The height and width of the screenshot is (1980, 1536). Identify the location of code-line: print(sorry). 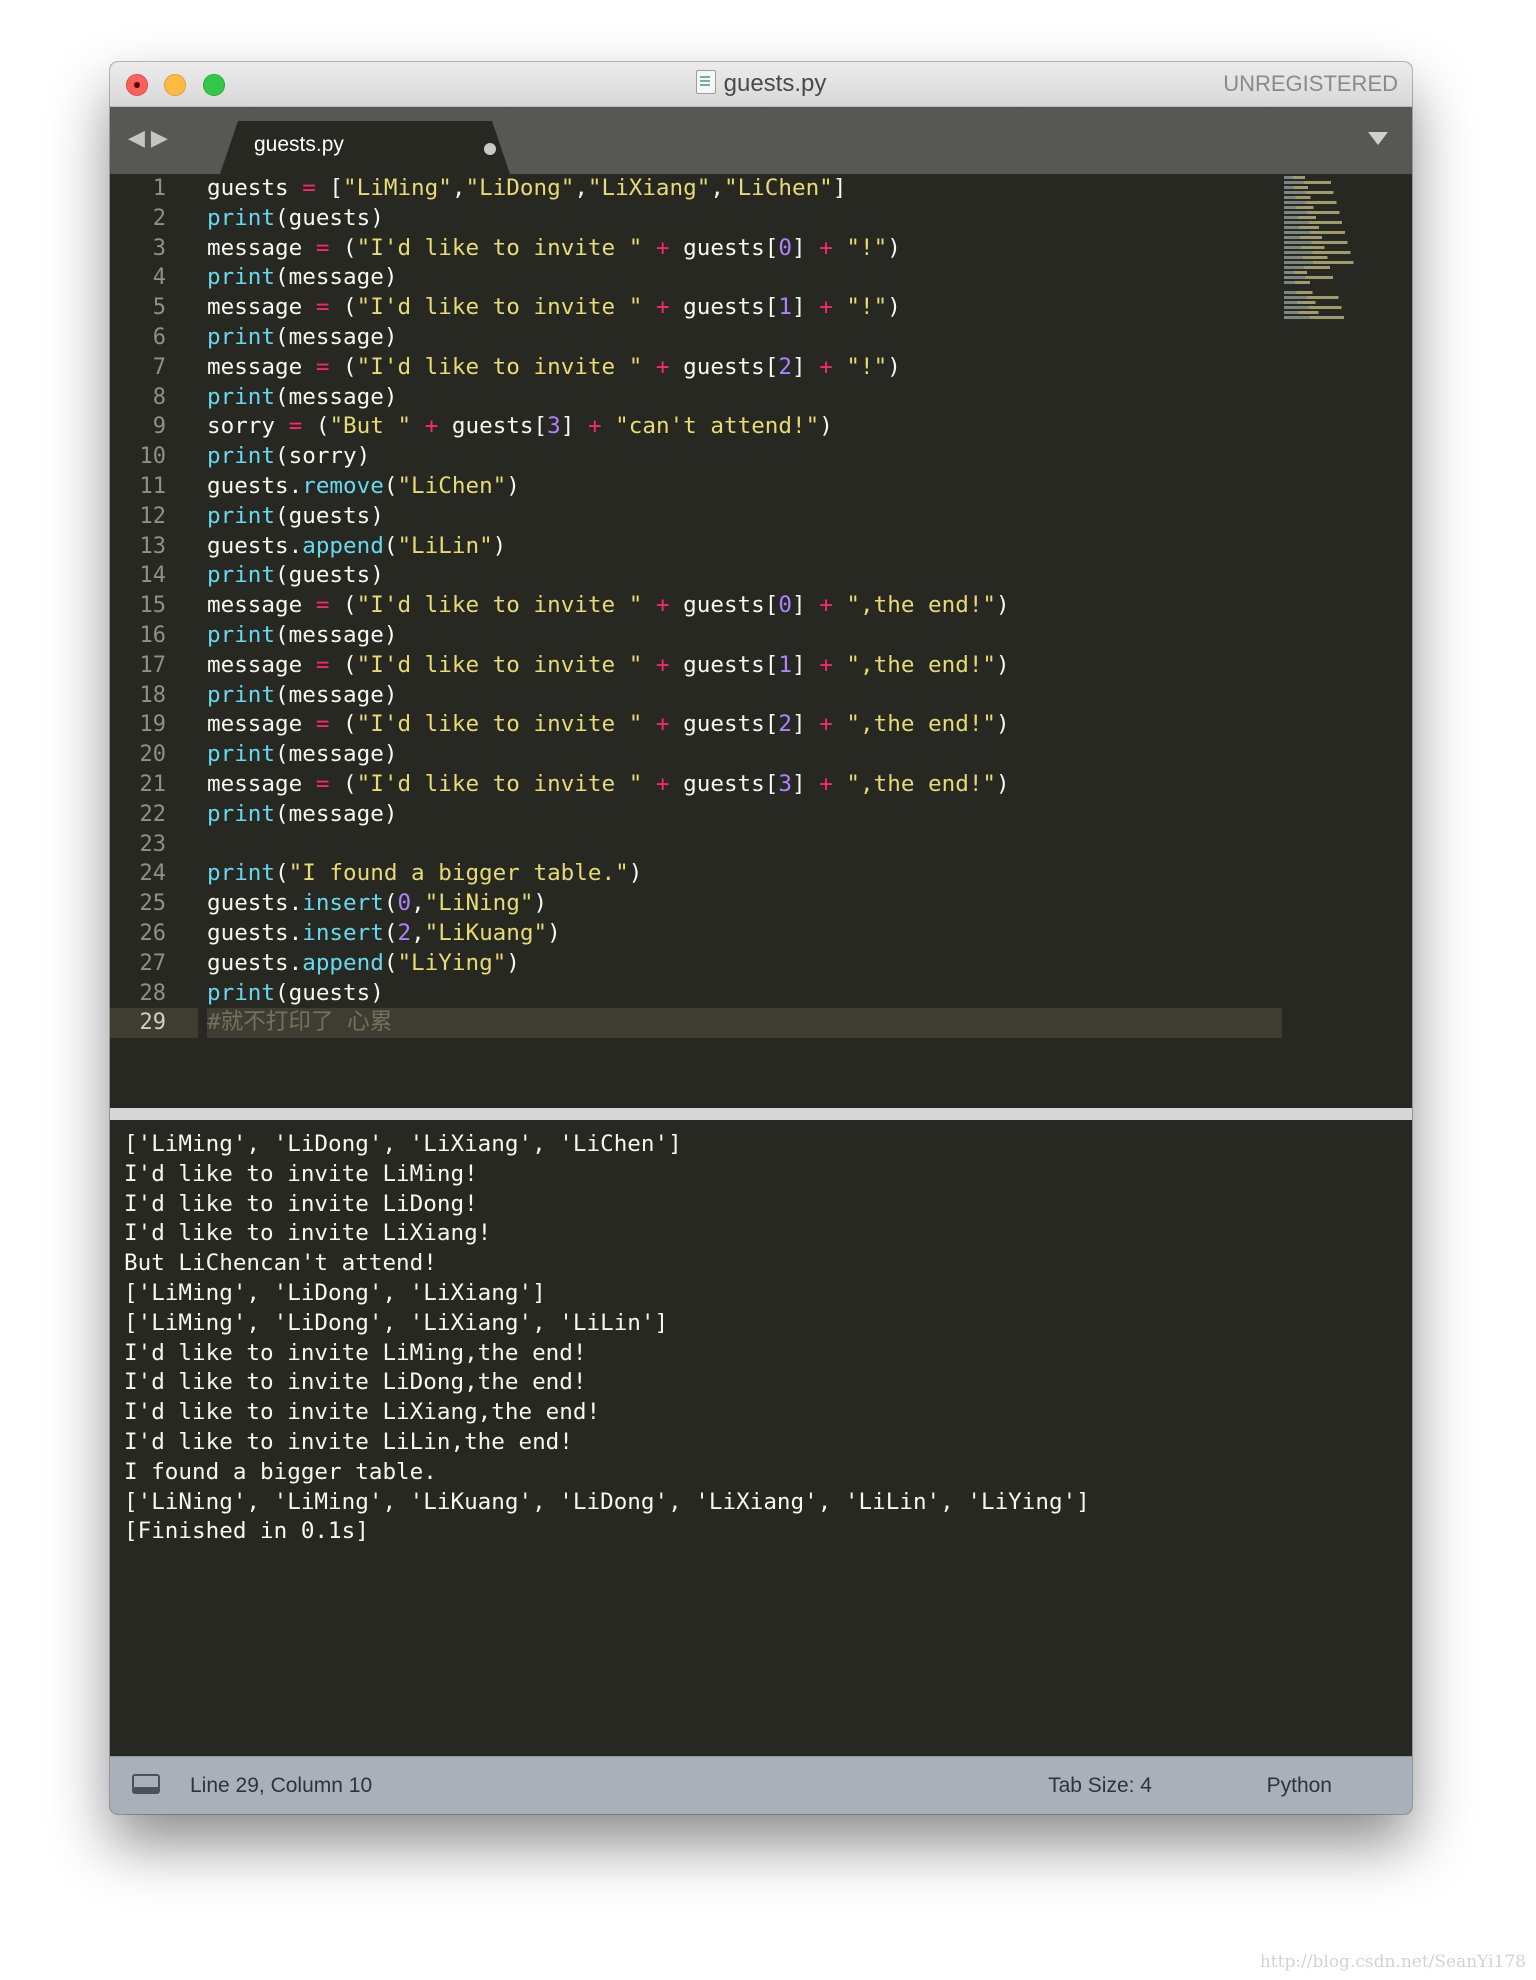
(744, 457).